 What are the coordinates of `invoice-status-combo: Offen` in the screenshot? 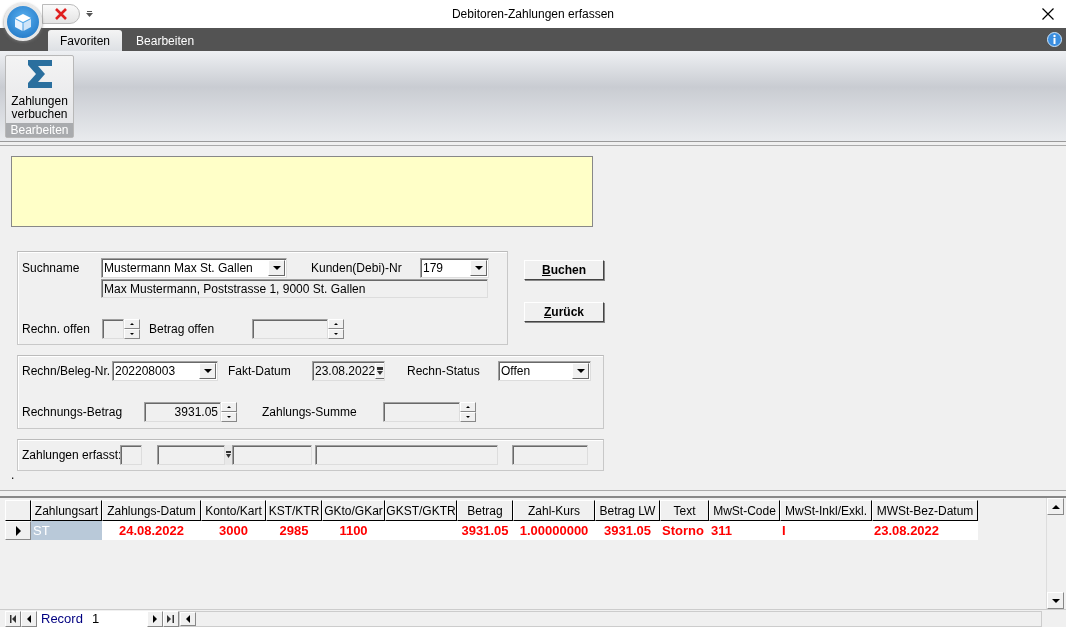 It's located at (544, 371).